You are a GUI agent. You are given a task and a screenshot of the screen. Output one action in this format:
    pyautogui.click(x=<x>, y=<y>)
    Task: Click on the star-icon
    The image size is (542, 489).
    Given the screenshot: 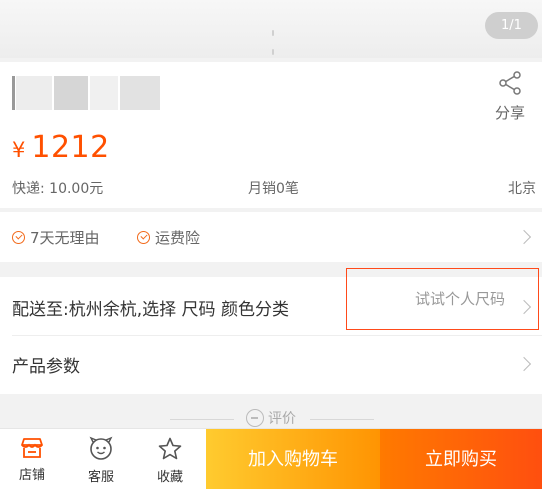 What is the action you would take?
    pyautogui.click(x=170, y=448)
    